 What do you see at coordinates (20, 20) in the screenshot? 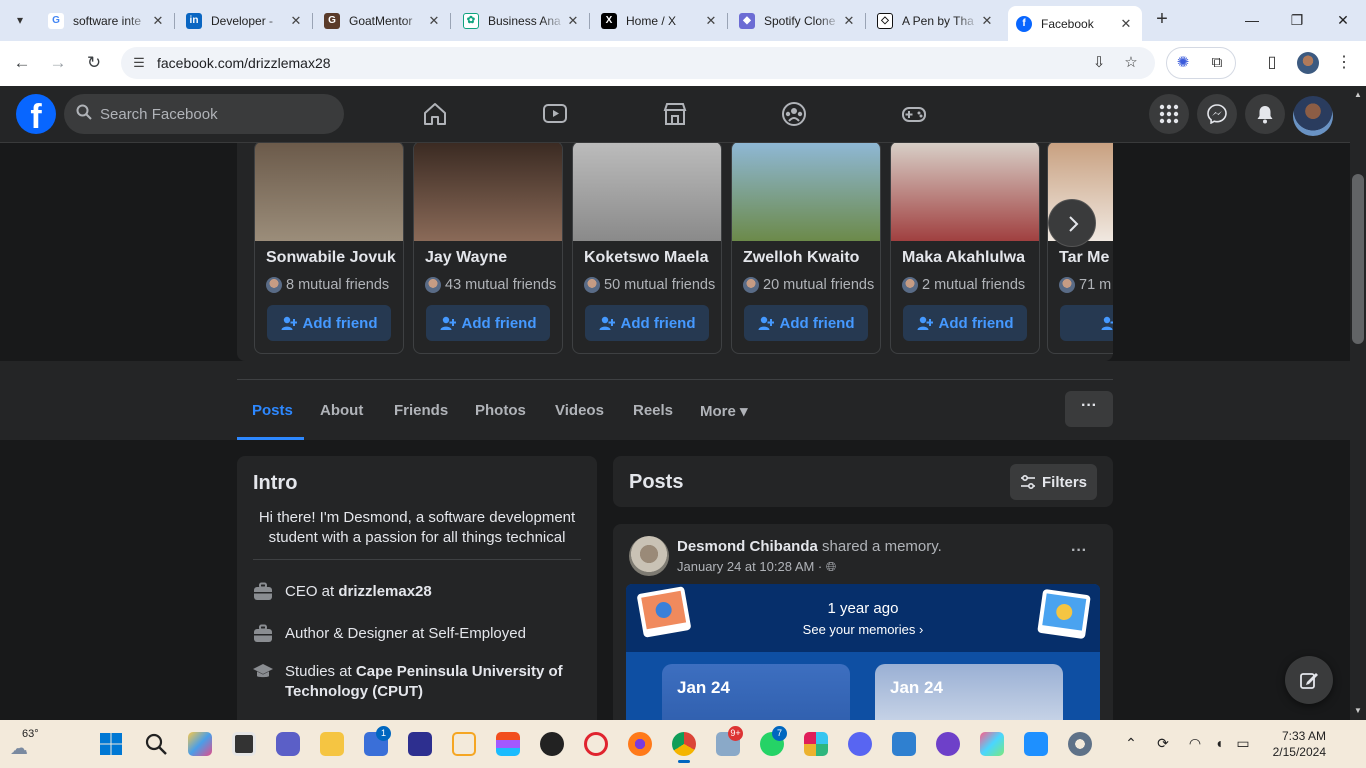
I see `tab-search-chevron-icon: ▾` at bounding box center [20, 20].